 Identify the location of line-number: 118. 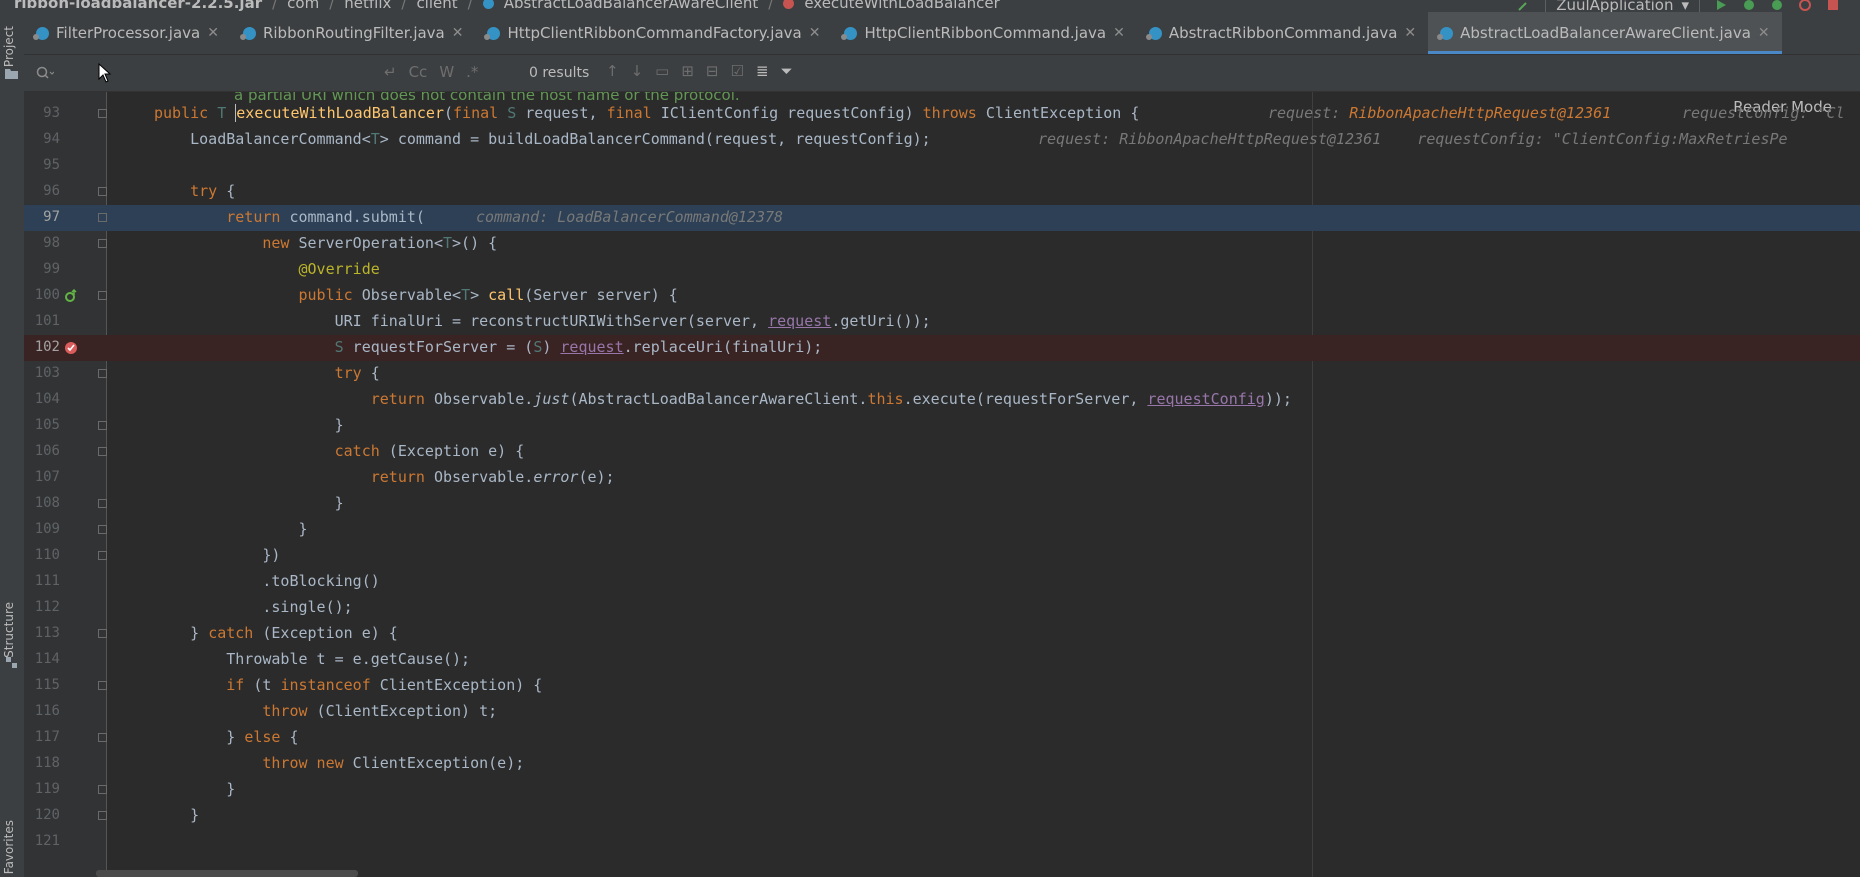
(42, 763).